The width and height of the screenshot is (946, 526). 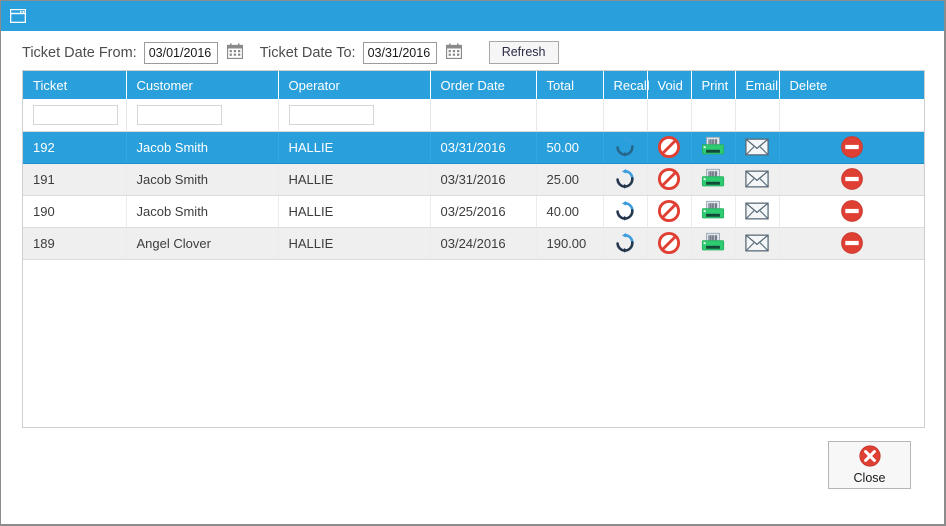 I want to click on table-row: 192 Jacob Smith HALLIE 03/31/2016 50.00, so click(x=473, y=147).